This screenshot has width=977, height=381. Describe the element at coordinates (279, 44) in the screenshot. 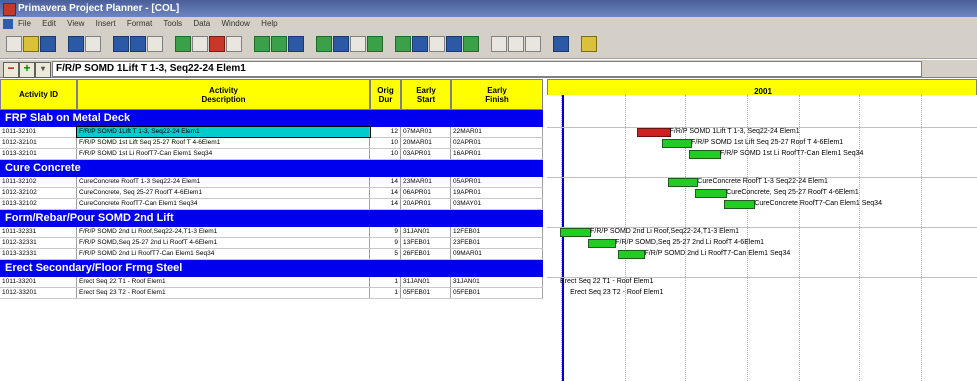

I see `layout-icon` at that location.